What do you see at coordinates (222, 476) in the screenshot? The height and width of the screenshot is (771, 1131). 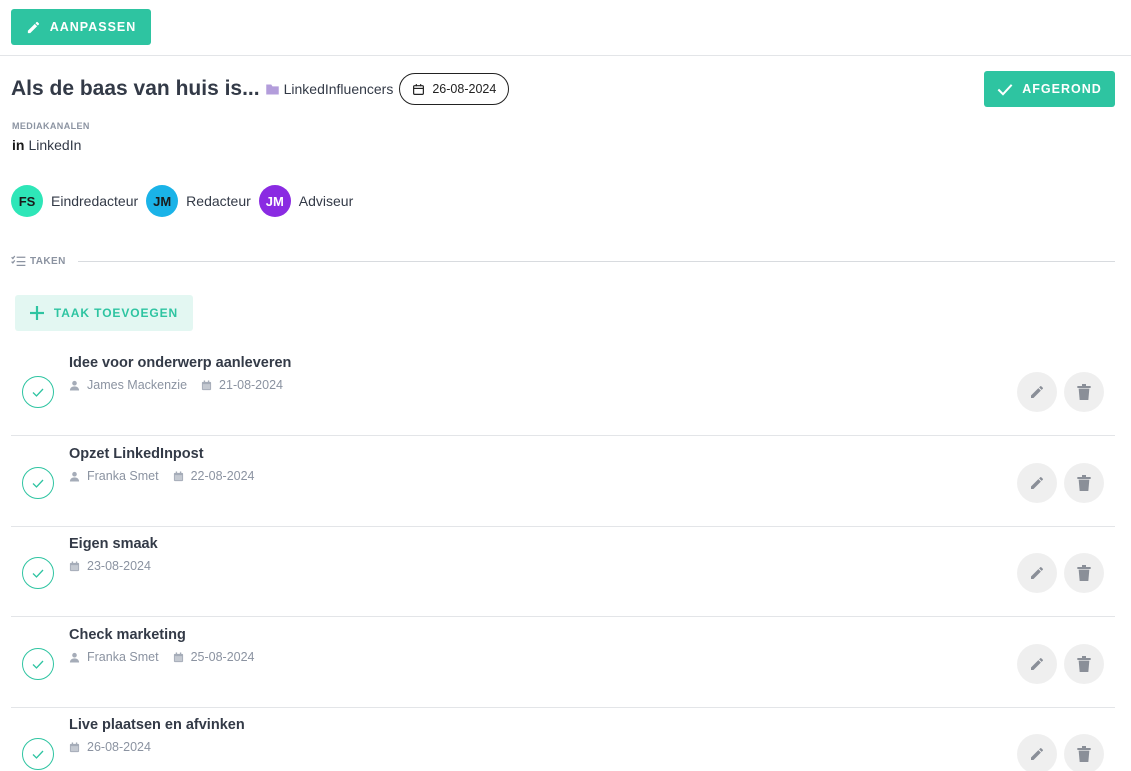 I see `task-date-value: 22-08-2024` at bounding box center [222, 476].